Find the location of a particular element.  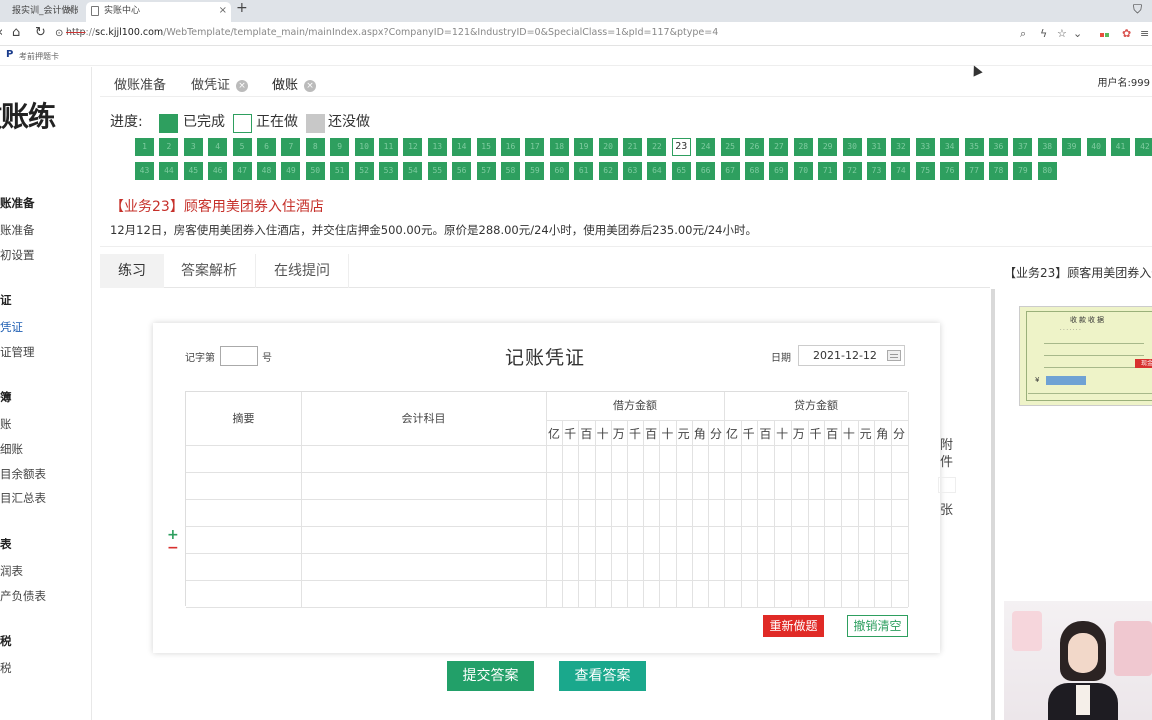

progress-cell: 58 is located at coordinates (510, 171).